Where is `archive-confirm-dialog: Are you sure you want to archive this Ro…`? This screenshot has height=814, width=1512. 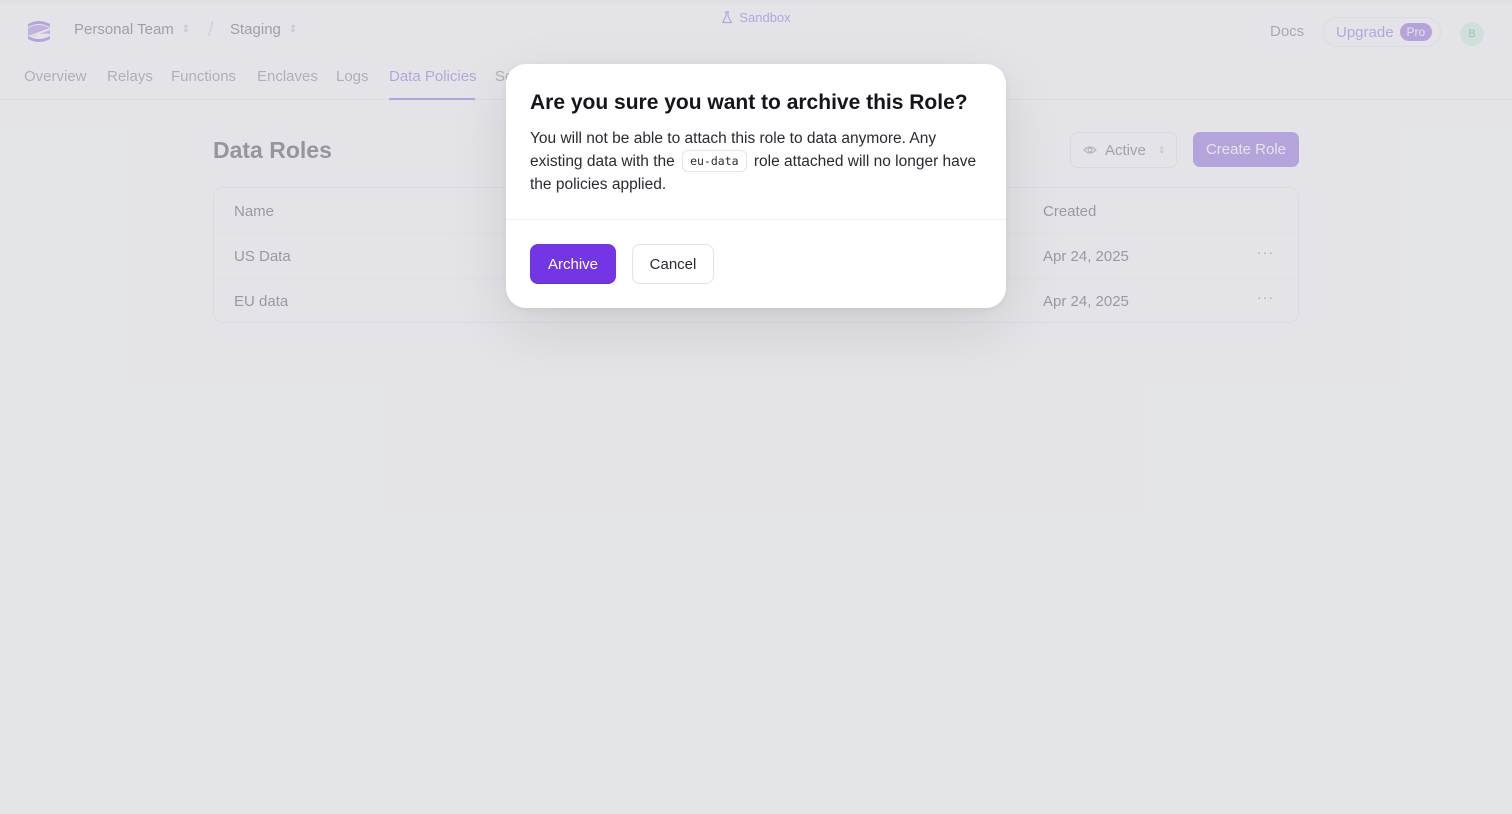 archive-confirm-dialog: Are you sure you want to archive this Ro… is located at coordinates (756, 186).